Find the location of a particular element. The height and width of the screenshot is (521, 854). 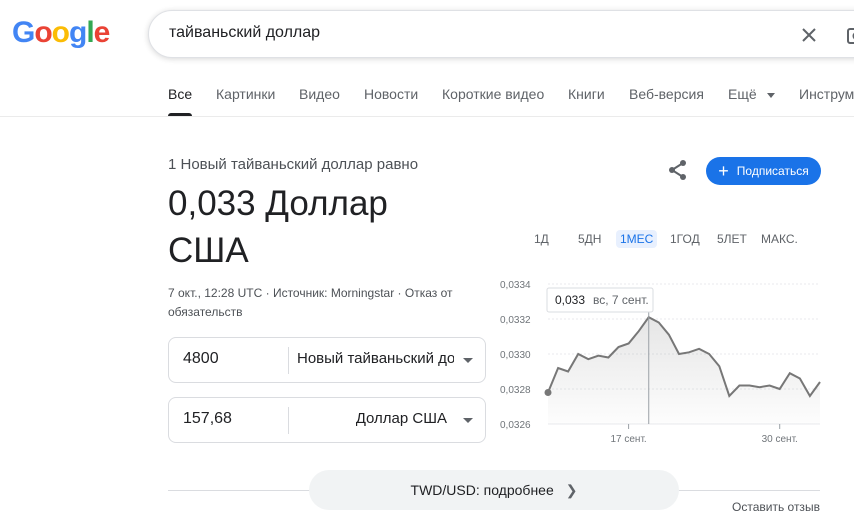

tab-video: Видео is located at coordinates (319, 101).